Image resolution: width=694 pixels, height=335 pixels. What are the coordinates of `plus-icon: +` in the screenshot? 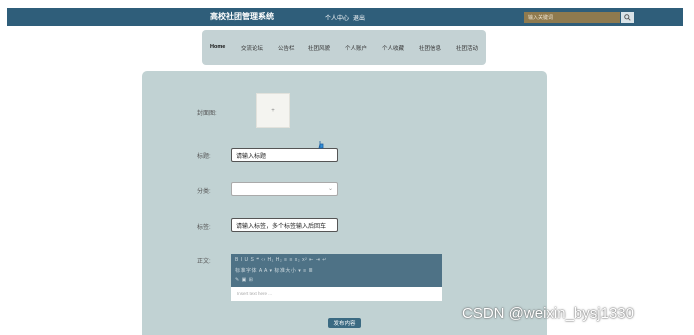 It's located at (273, 110).